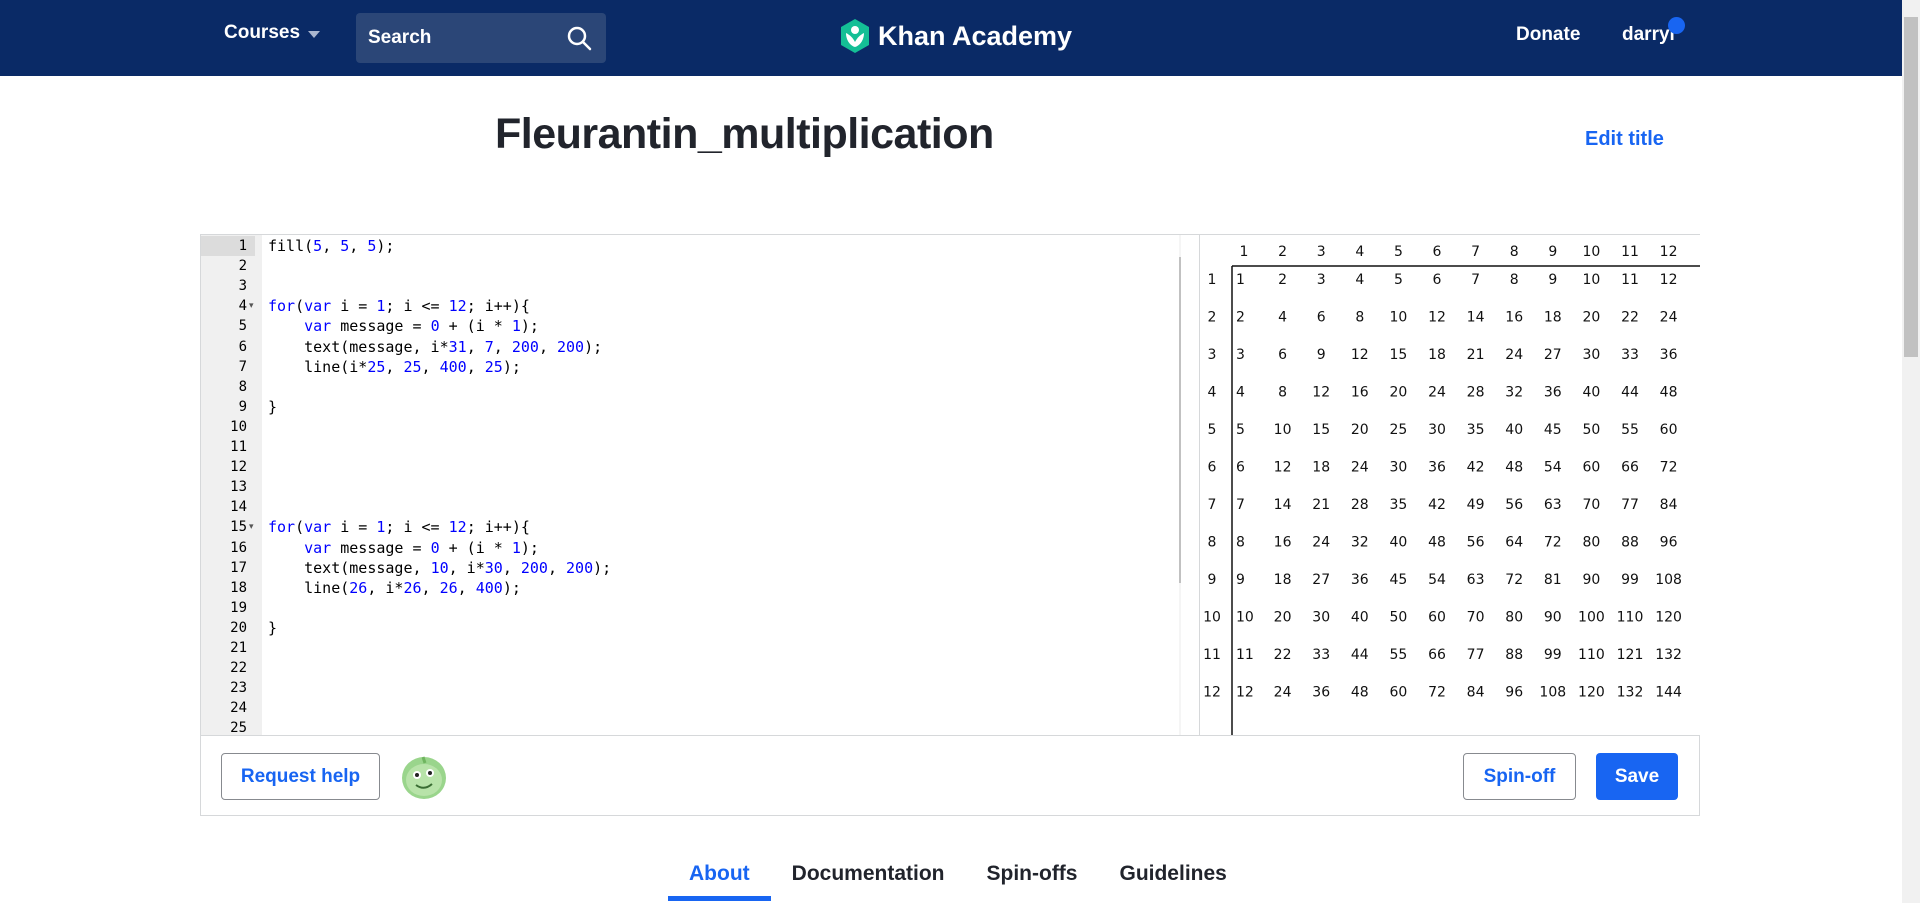 The height and width of the screenshot is (903, 1920). I want to click on line-number: 5, so click(242, 326).